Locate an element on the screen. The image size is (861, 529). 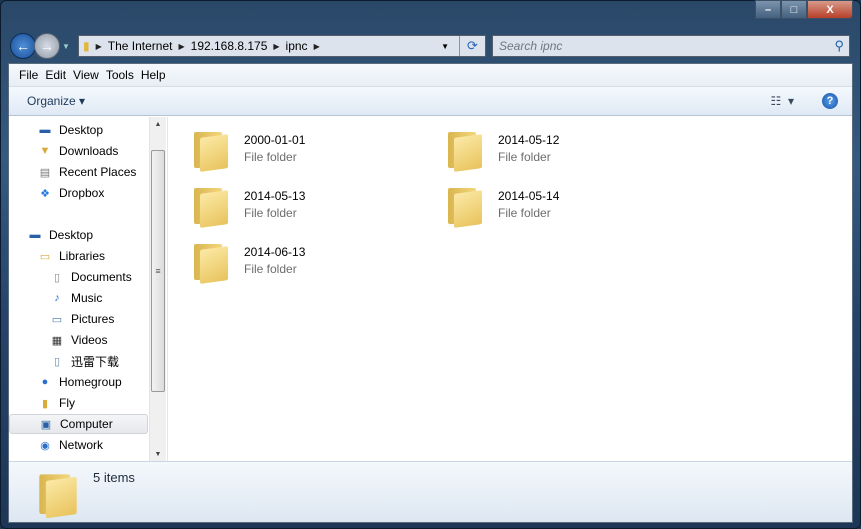
nav-item-label: Documents is located at coordinates (101, 277).